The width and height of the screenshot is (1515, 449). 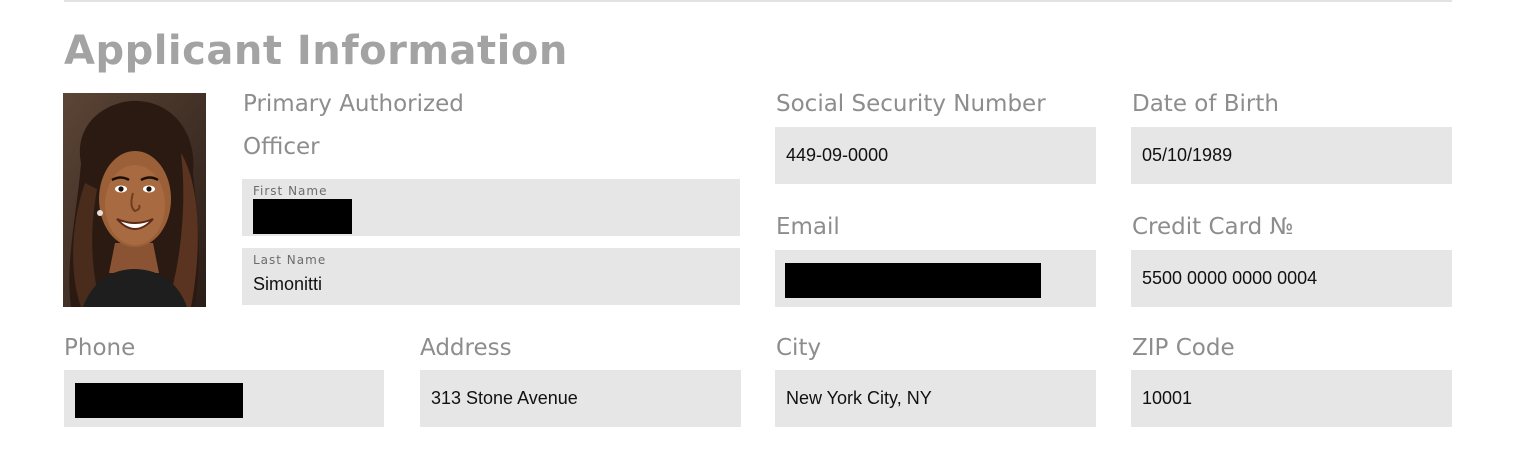 I want to click on phone-field, so click(x=224, y=398).